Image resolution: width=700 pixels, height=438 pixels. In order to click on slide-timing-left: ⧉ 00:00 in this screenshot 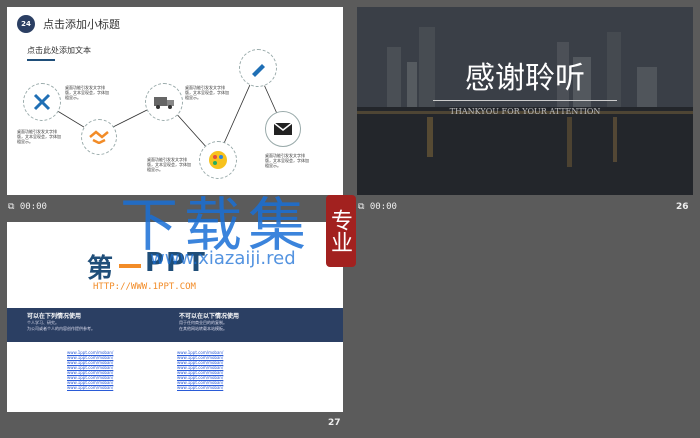, I will do `click(27, 207)`.